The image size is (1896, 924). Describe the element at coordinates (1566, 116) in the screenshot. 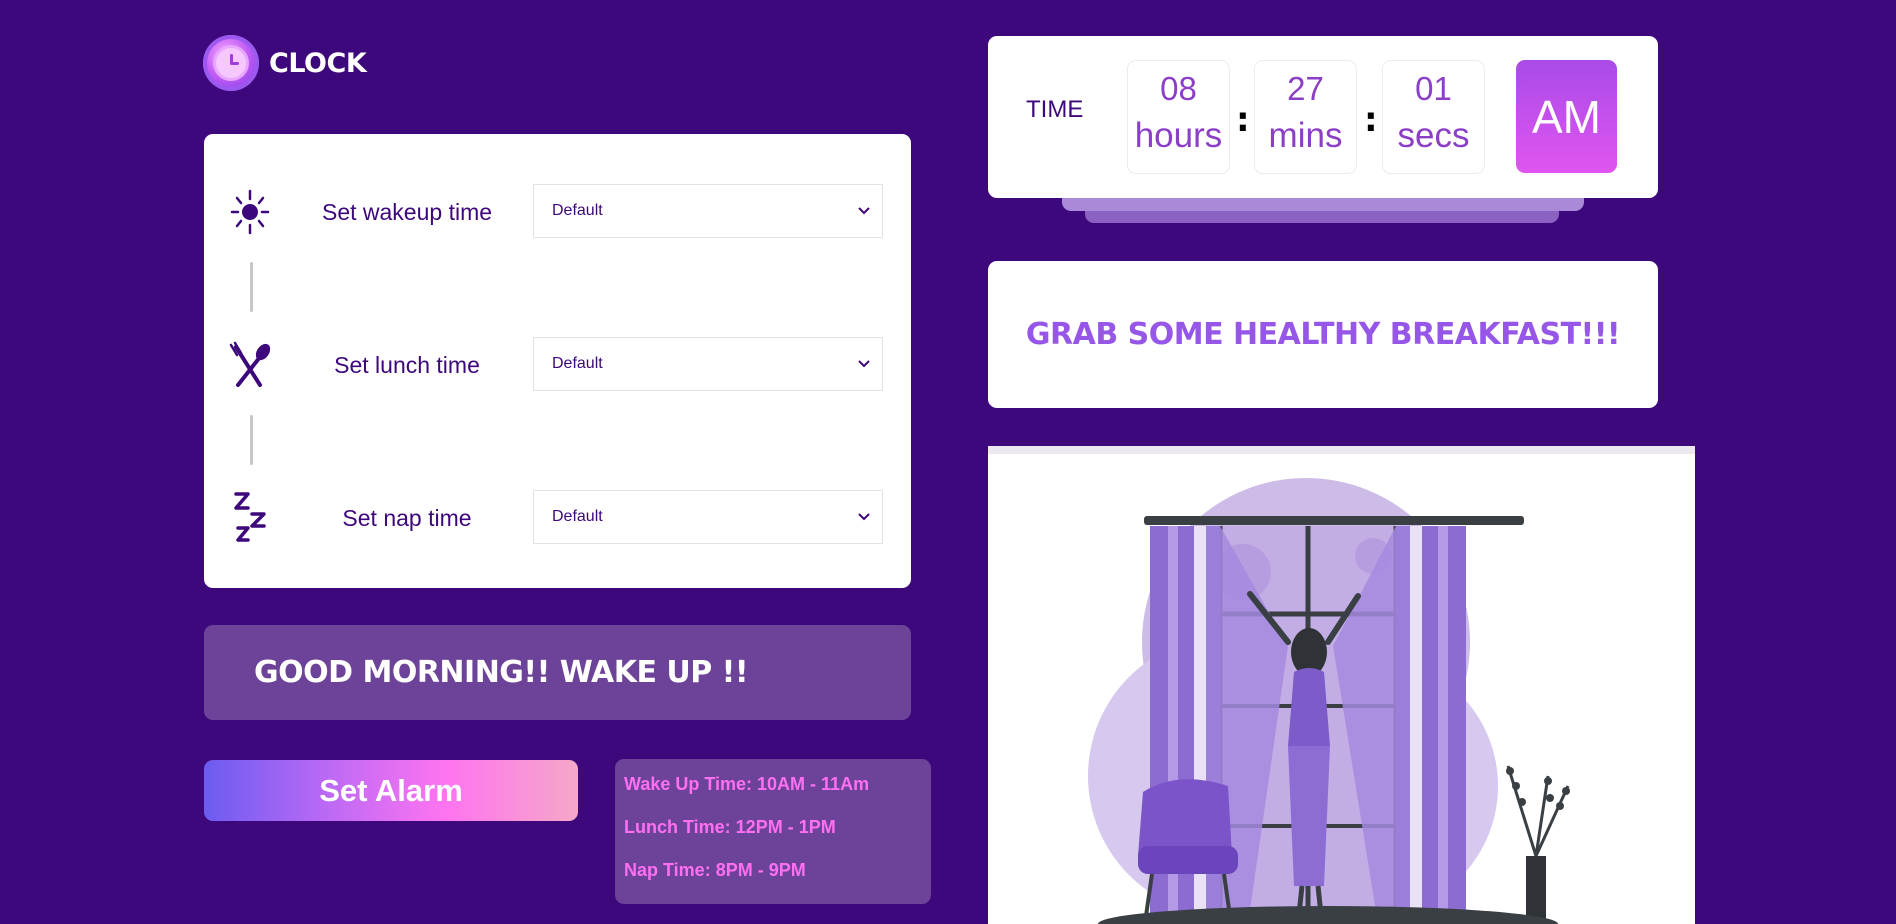

I see `period-badge: AM` at that location.